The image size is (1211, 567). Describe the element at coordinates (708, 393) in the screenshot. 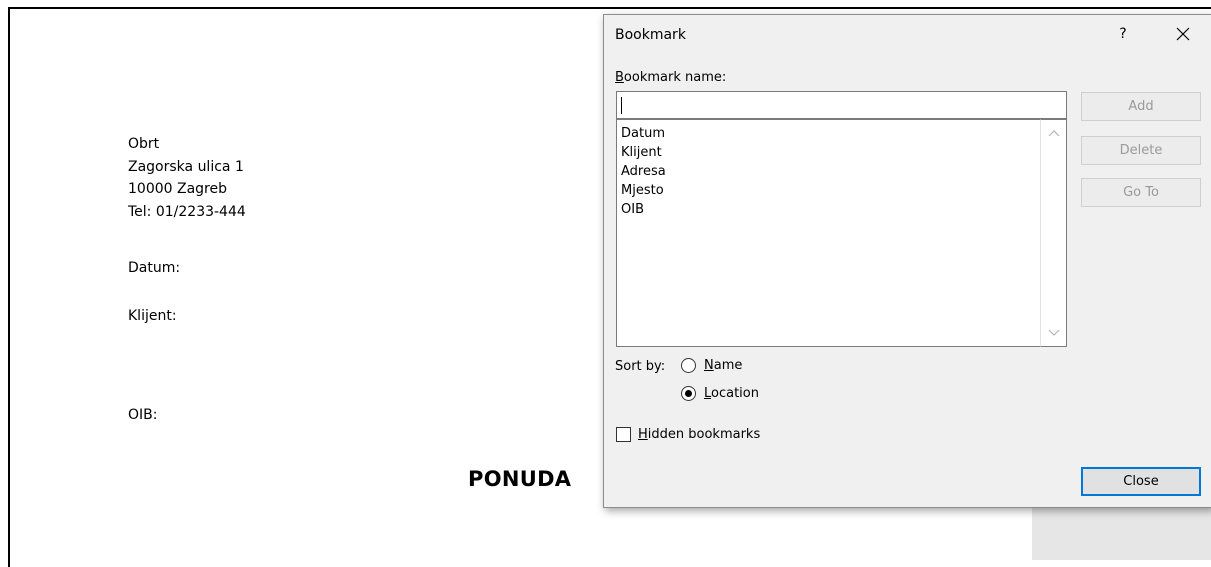

I see `accesskey-letter: L` at that location.